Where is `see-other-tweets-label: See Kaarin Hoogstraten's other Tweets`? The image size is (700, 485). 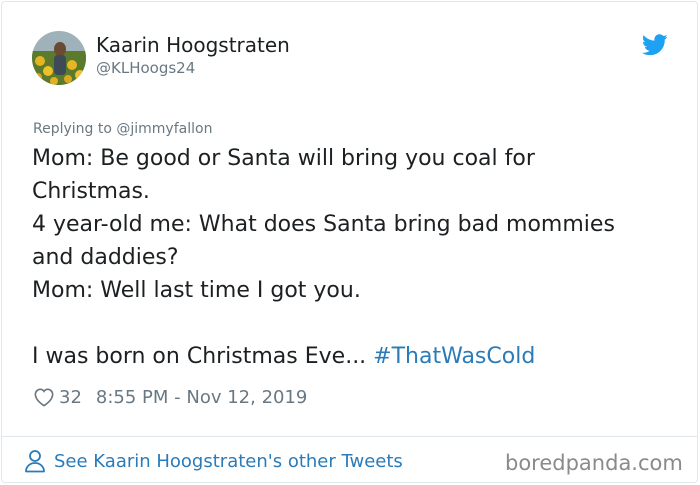 see-other-tweets-label: See Kaarin Hoogstraten's other Tweets is located at coordinates (228, 461).